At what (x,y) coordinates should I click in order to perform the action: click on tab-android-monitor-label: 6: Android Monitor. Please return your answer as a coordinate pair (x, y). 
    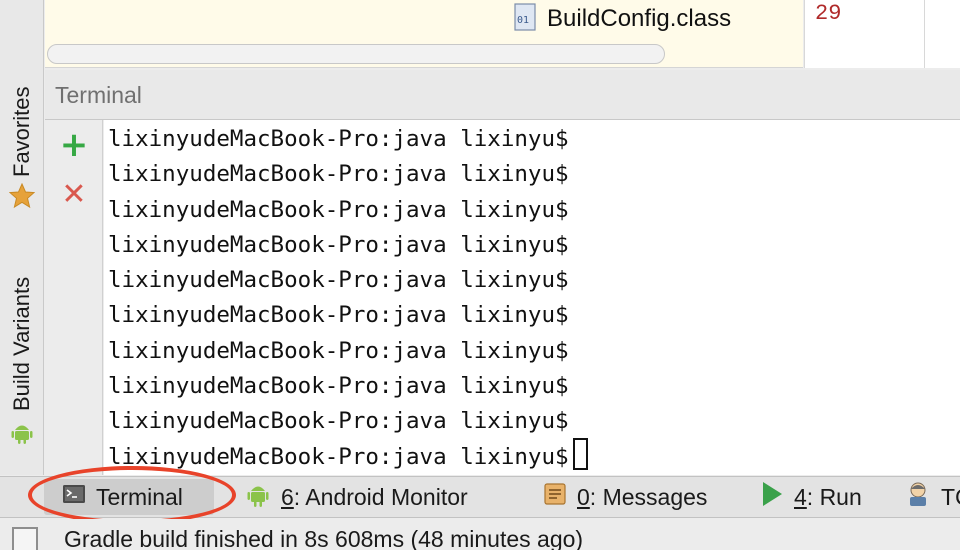
    Looking at the image, I should click on (374, 496).